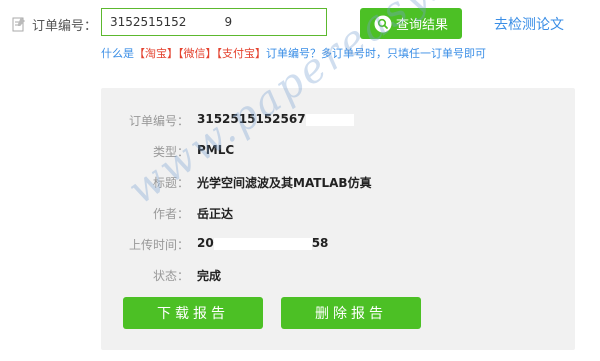 This screenshot has height=361, width=600. What do you see at coordinates (529, 24) in the screenshot?
I see `detect-paper-link: 去检测论文` at bounding box center [529, 24].